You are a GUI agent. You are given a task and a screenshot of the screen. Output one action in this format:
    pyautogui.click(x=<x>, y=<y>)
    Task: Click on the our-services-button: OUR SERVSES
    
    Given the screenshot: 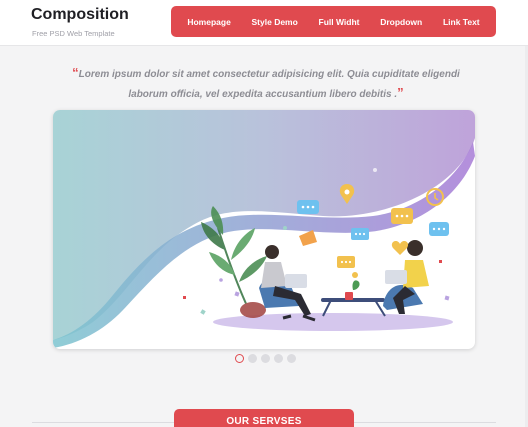 What is the action you would take?
    pyautogui.click(x=264, y=418)
    